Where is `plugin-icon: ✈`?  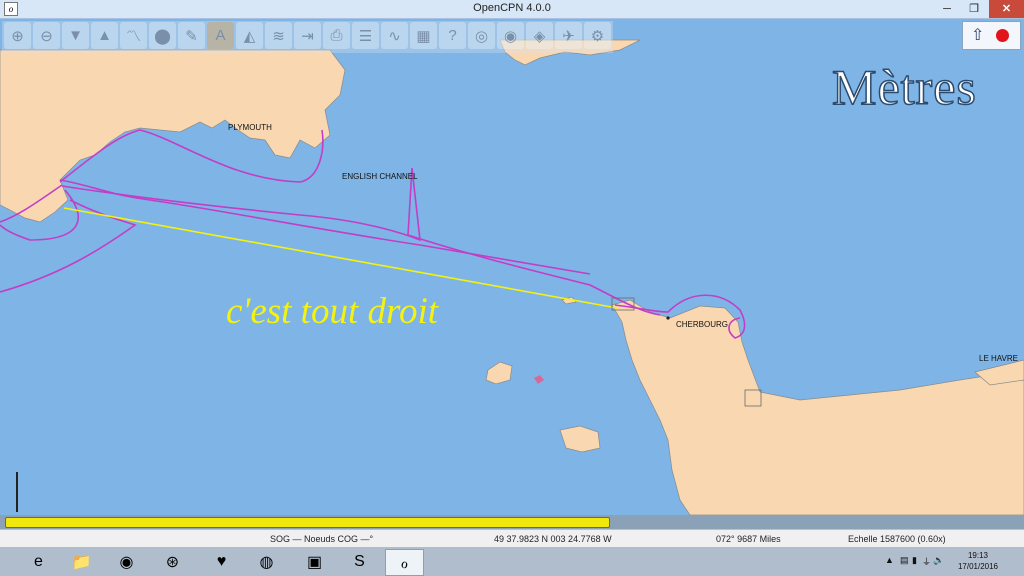
plugin-icon: ✈ is located at coordinates (568, 36).